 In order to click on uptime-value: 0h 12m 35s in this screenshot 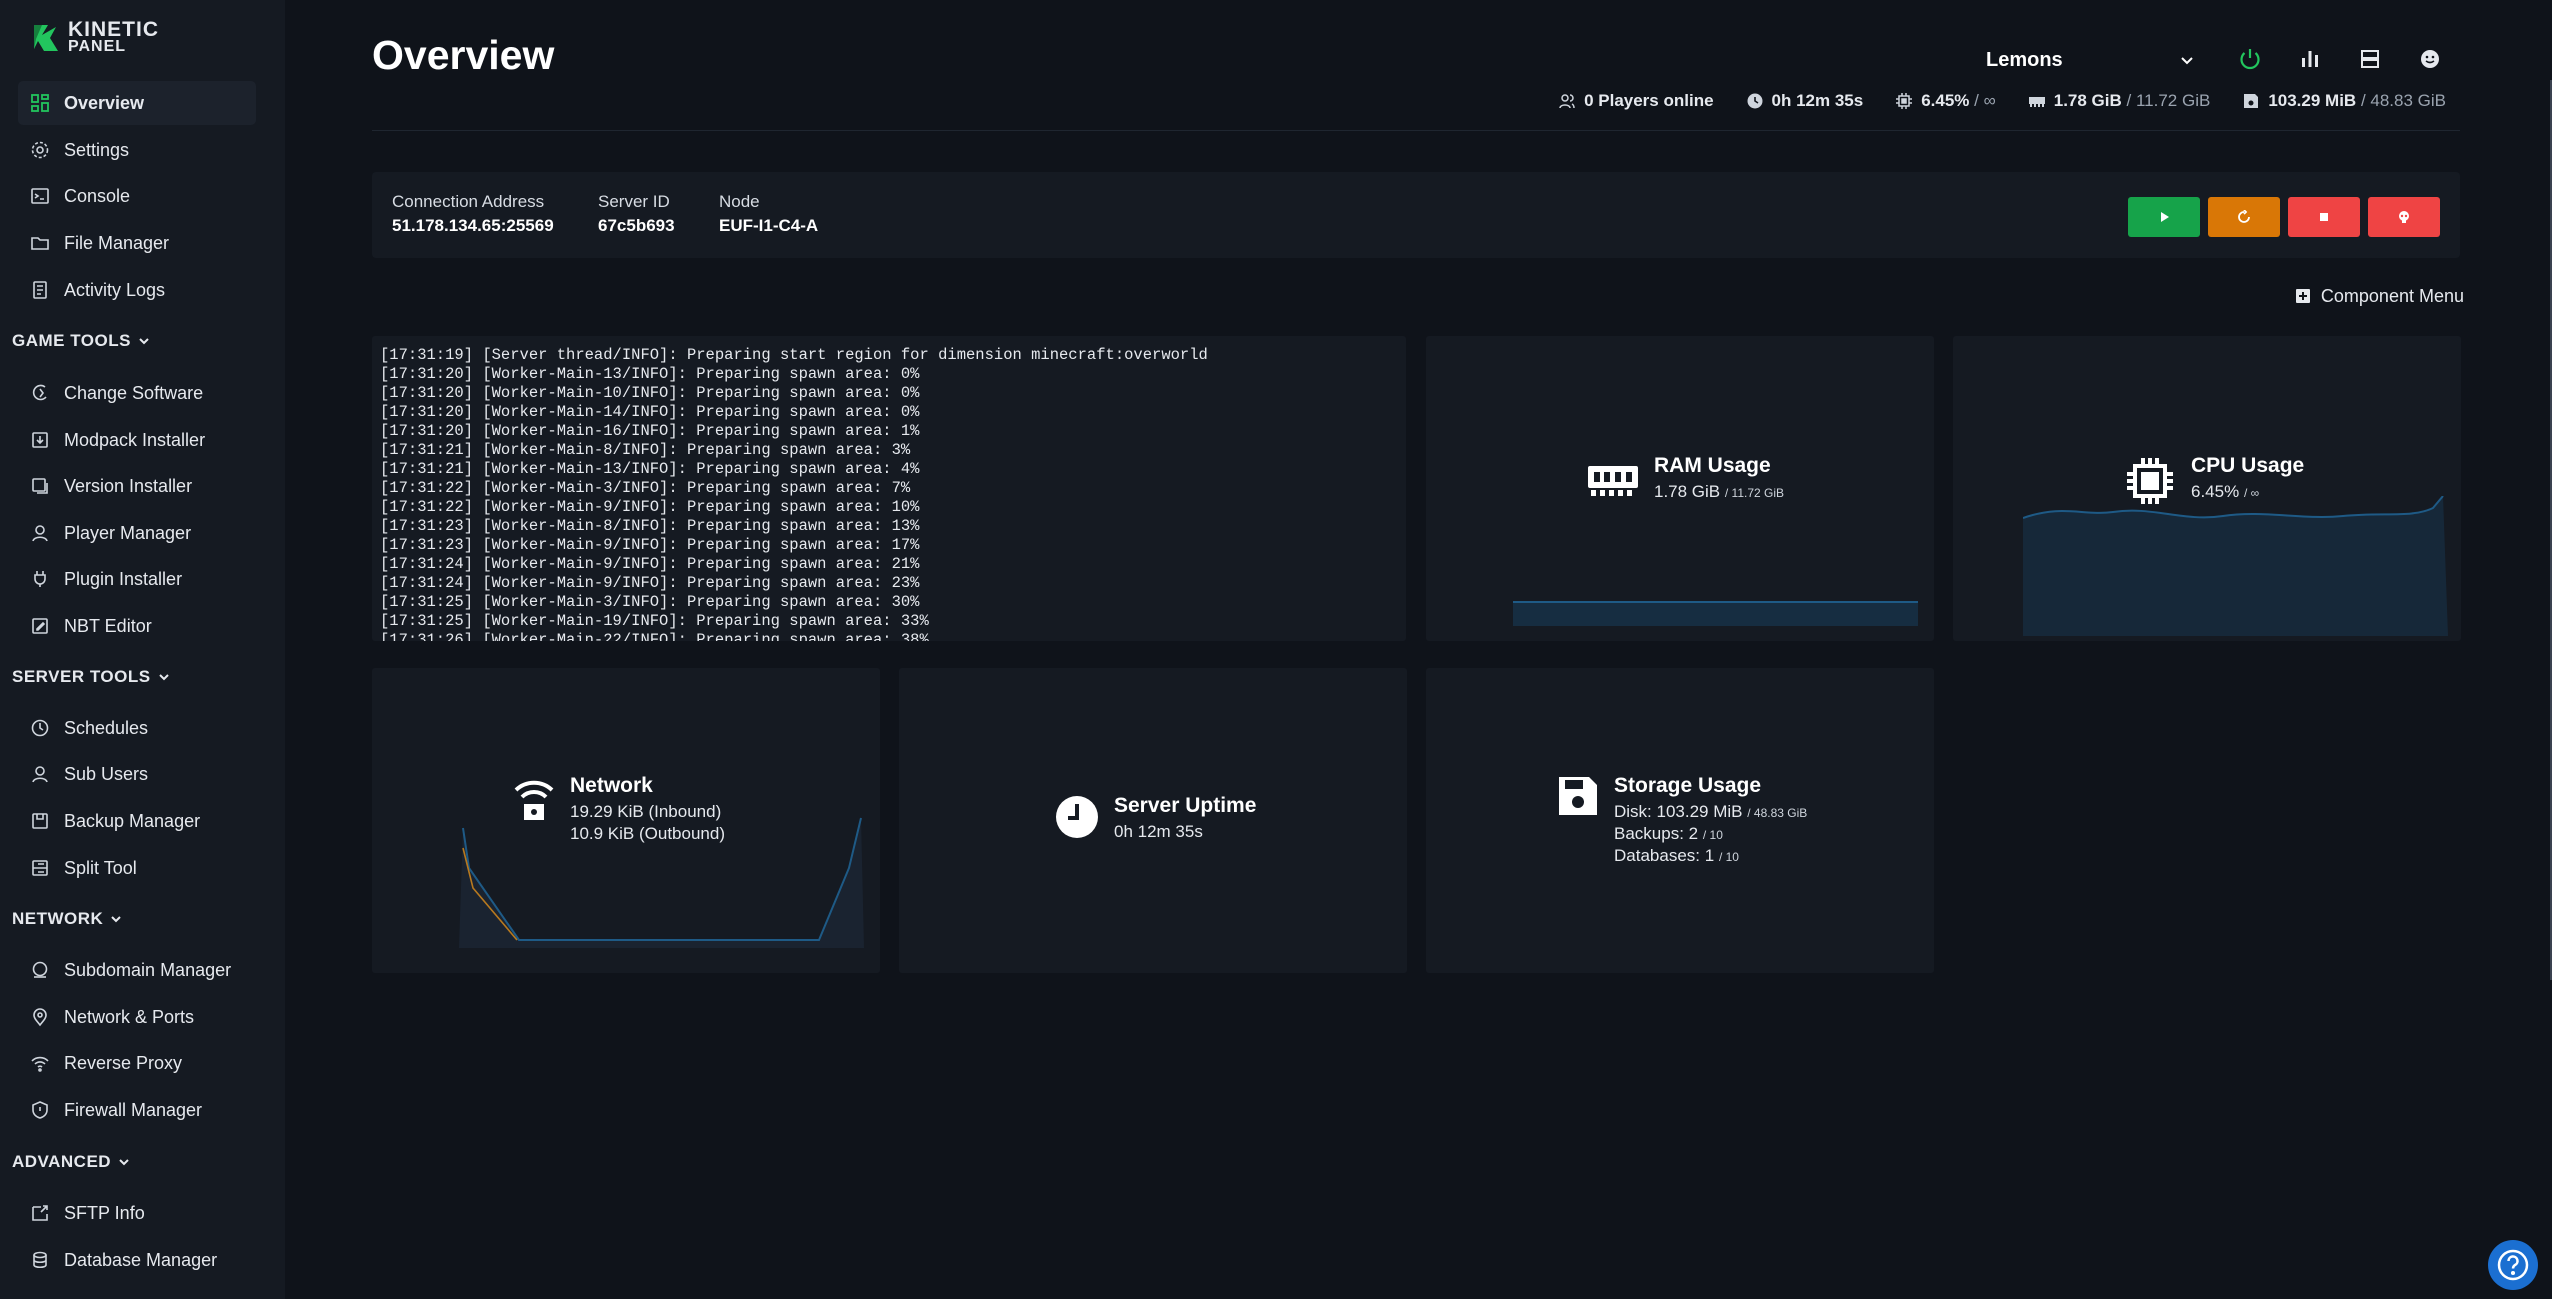, I will do `click(1817, 100)`.